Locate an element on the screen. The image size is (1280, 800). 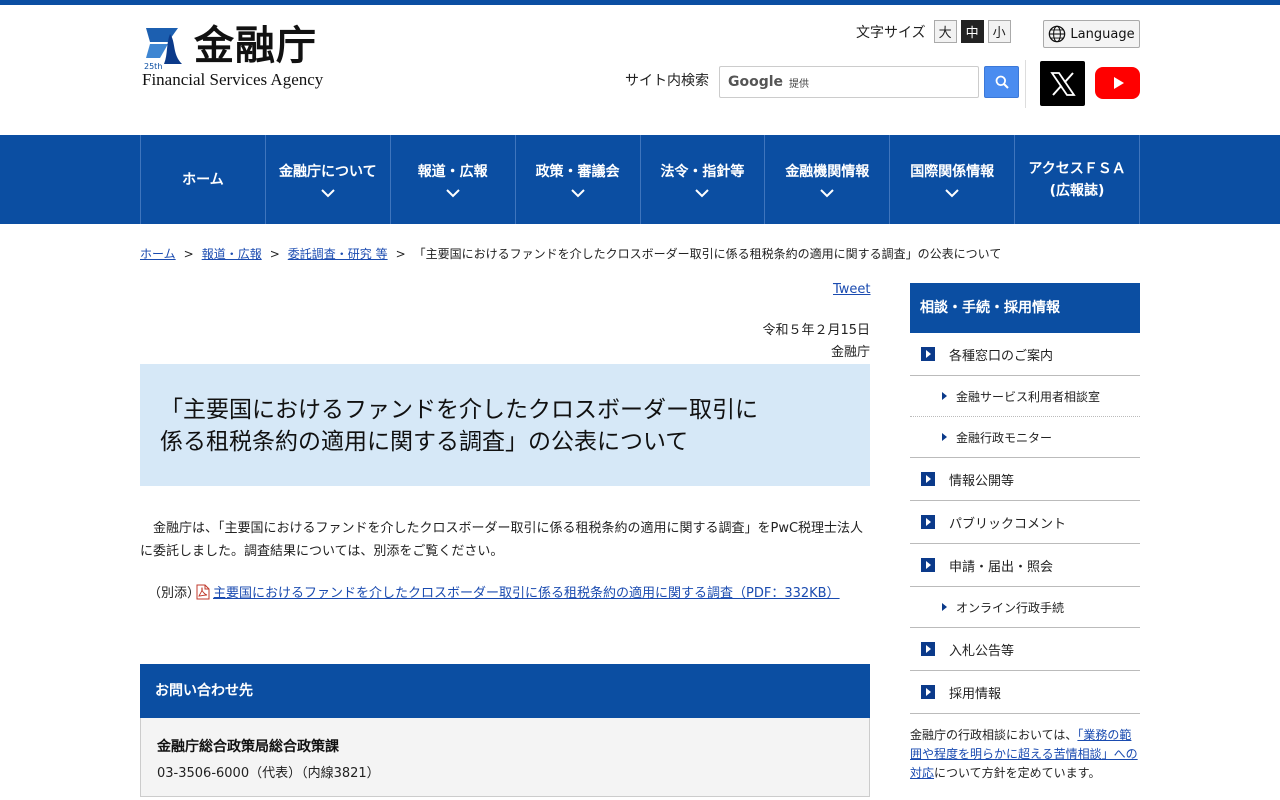
language-button: Language is located at coordinates (1091, 34).